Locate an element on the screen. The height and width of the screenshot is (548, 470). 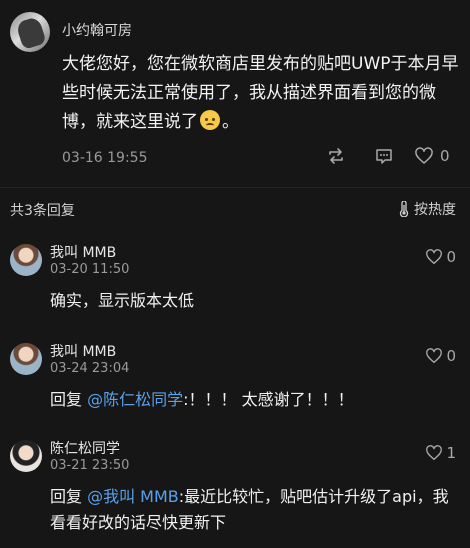
reply-body: :！！！ 太感谢了！！！ is located at coordinates (268, 399).